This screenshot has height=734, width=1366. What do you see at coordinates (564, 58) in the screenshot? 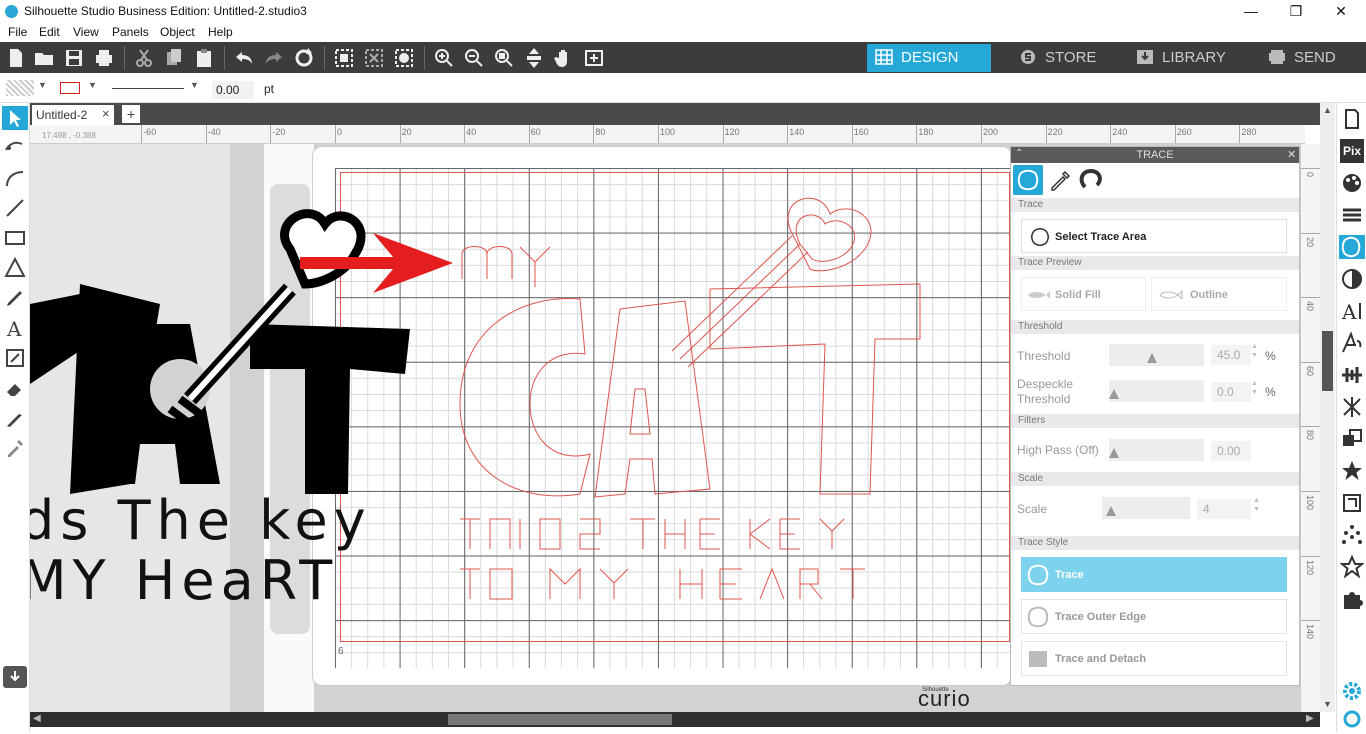
I see `pan-hand-icon` at bounding box center [564, 58].